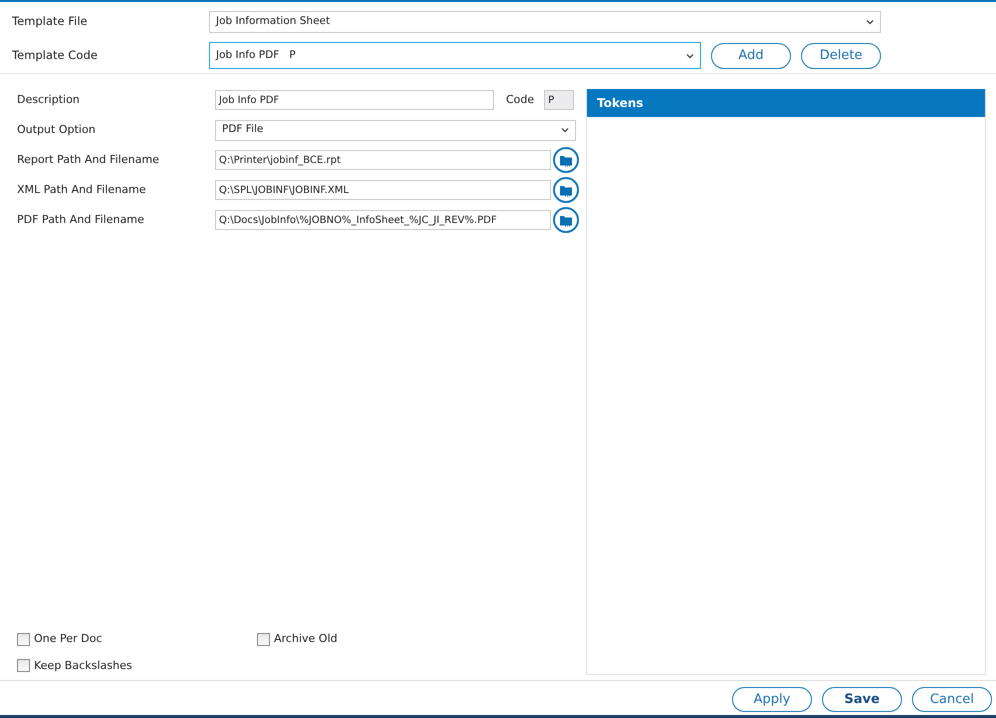 This screenshot has height=718, width=996. I want to click on field-label: Code, so click(520, 100).